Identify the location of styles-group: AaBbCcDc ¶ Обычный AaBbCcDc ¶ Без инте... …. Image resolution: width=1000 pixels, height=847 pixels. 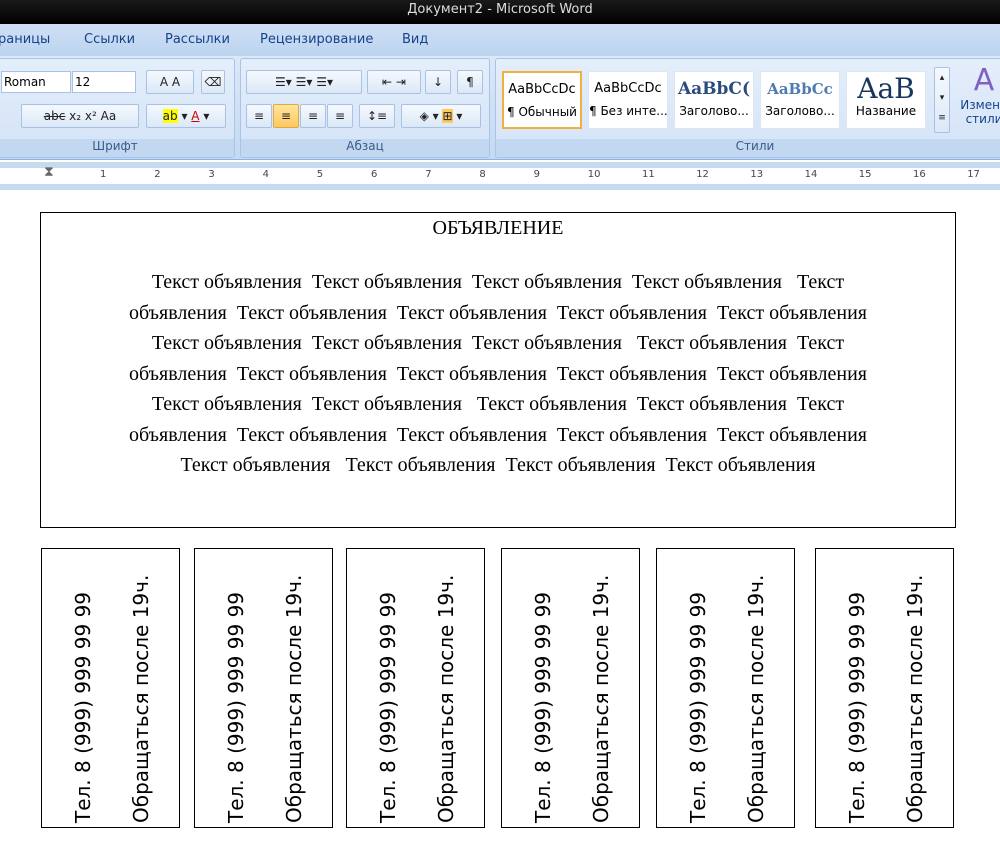
(747, 108).